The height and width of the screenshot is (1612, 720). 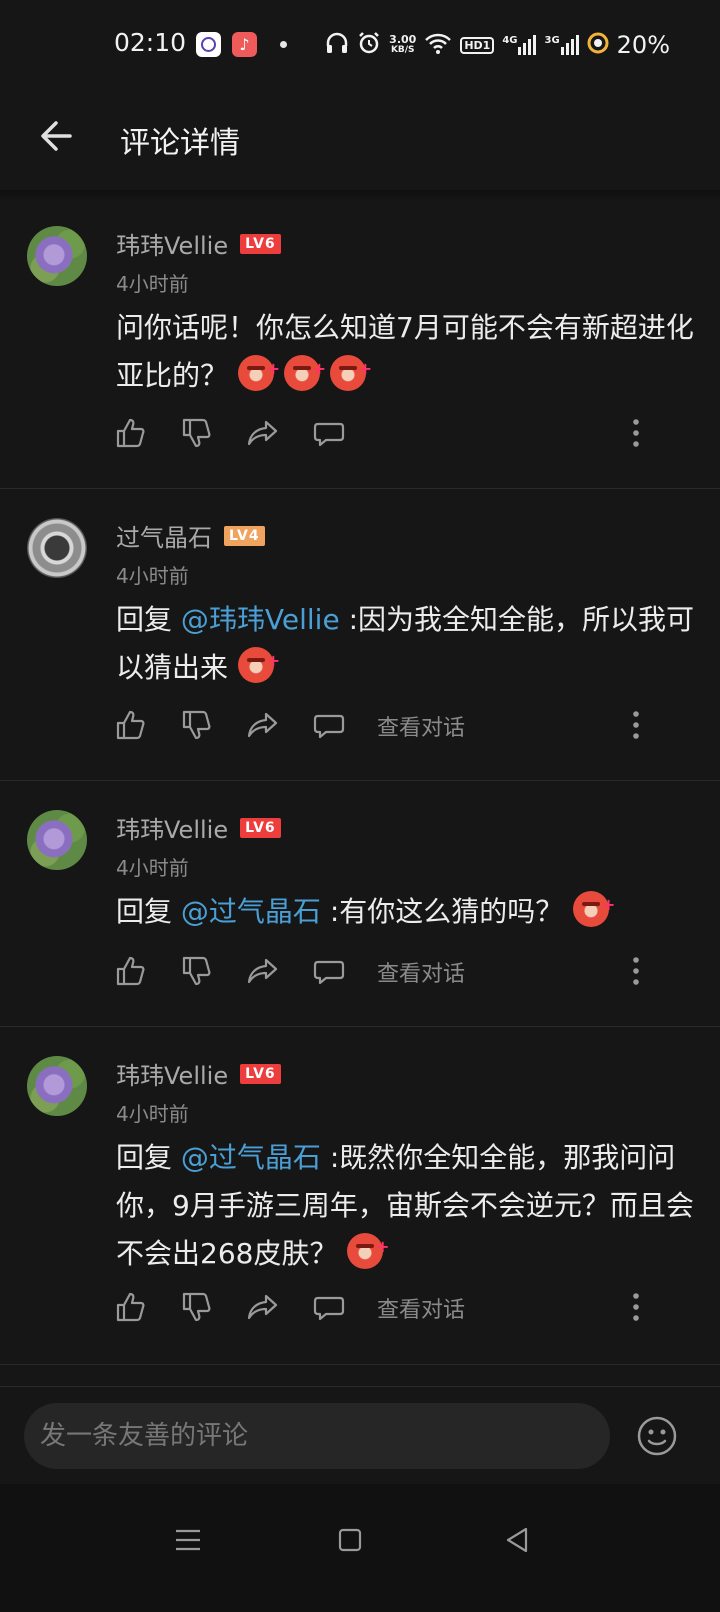 I want to click on level-badge: LV4, so click(x=244, y=535).